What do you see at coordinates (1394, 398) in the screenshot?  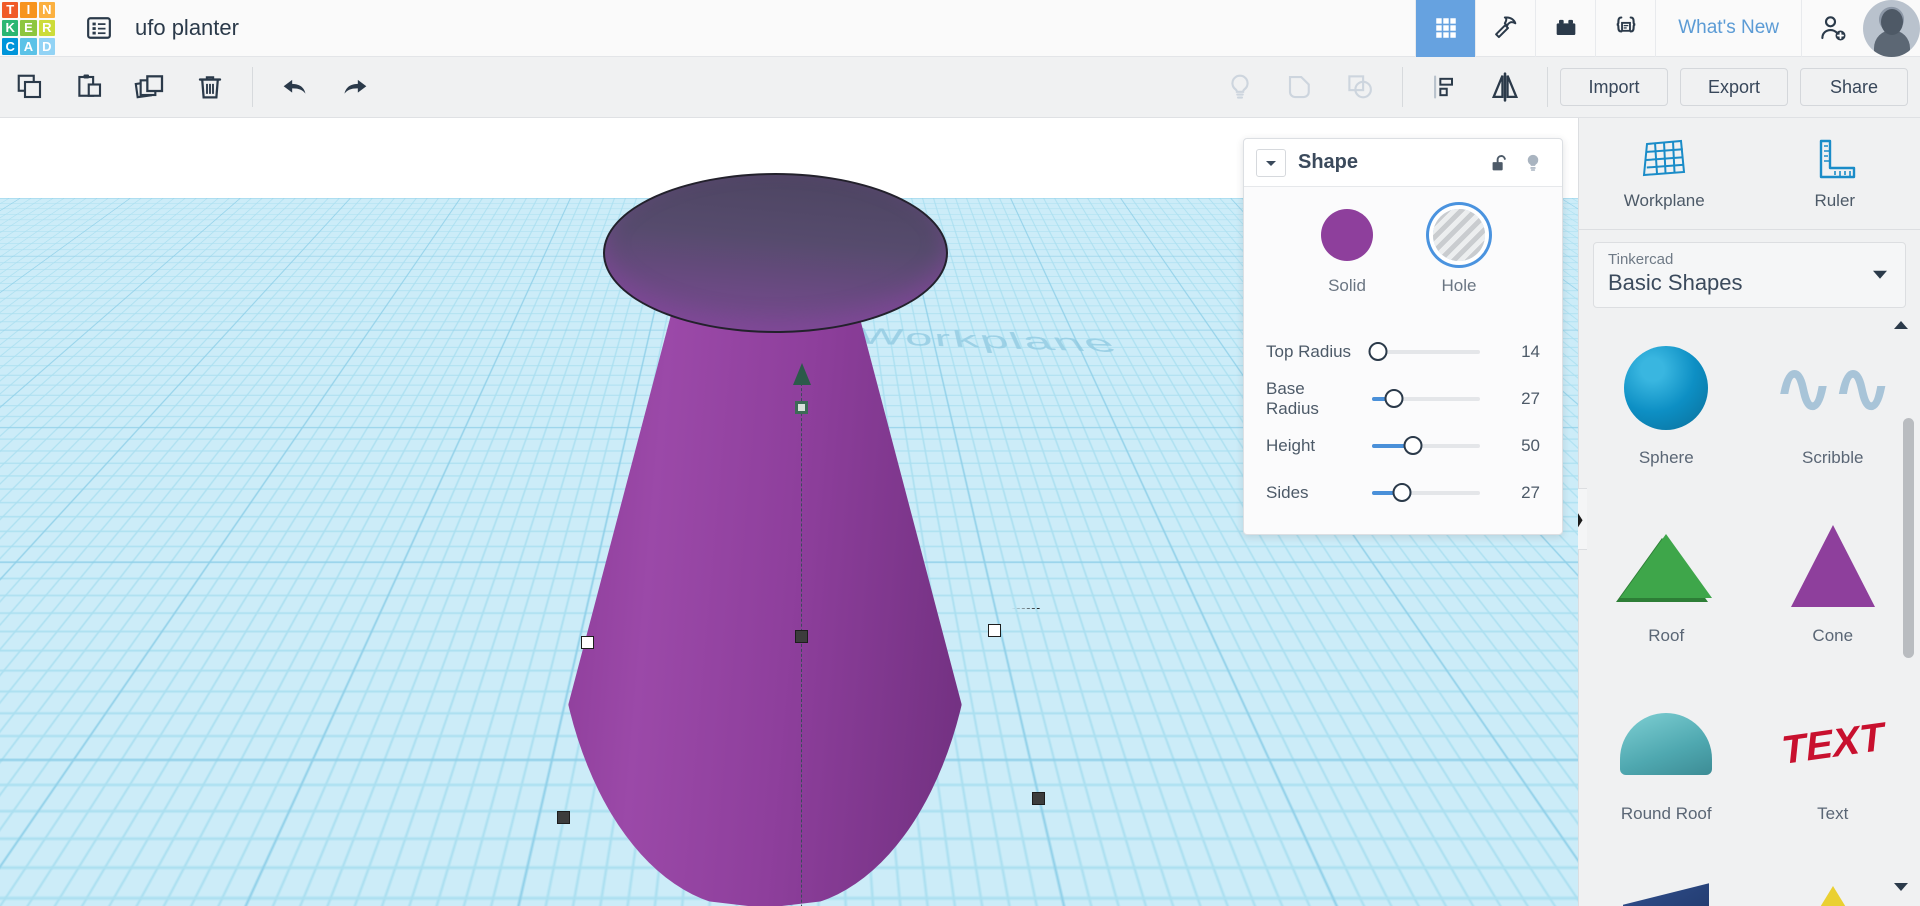 I see `slider-knob-base-radius` at bounding box center [1394, 398].